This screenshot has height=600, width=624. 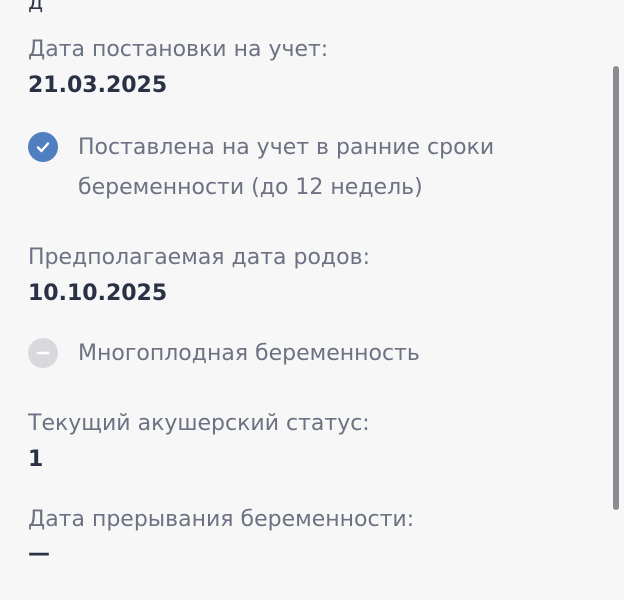 I want to click on obstetric-status-label: Текущий акушерский статус:, so click(x=199, y=423).